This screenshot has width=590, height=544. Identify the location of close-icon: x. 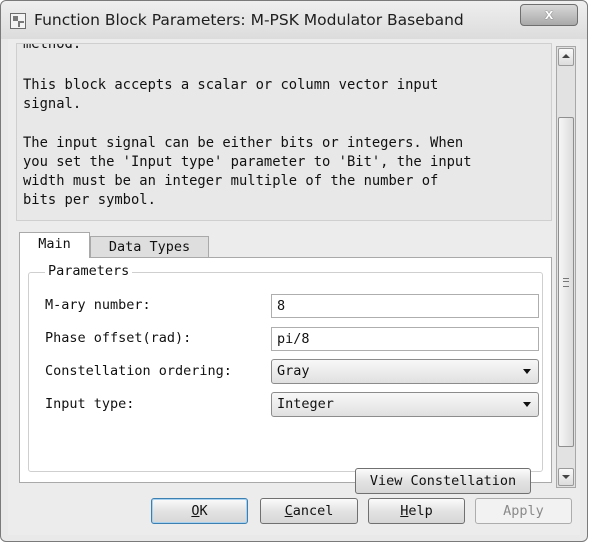
(549, 14).